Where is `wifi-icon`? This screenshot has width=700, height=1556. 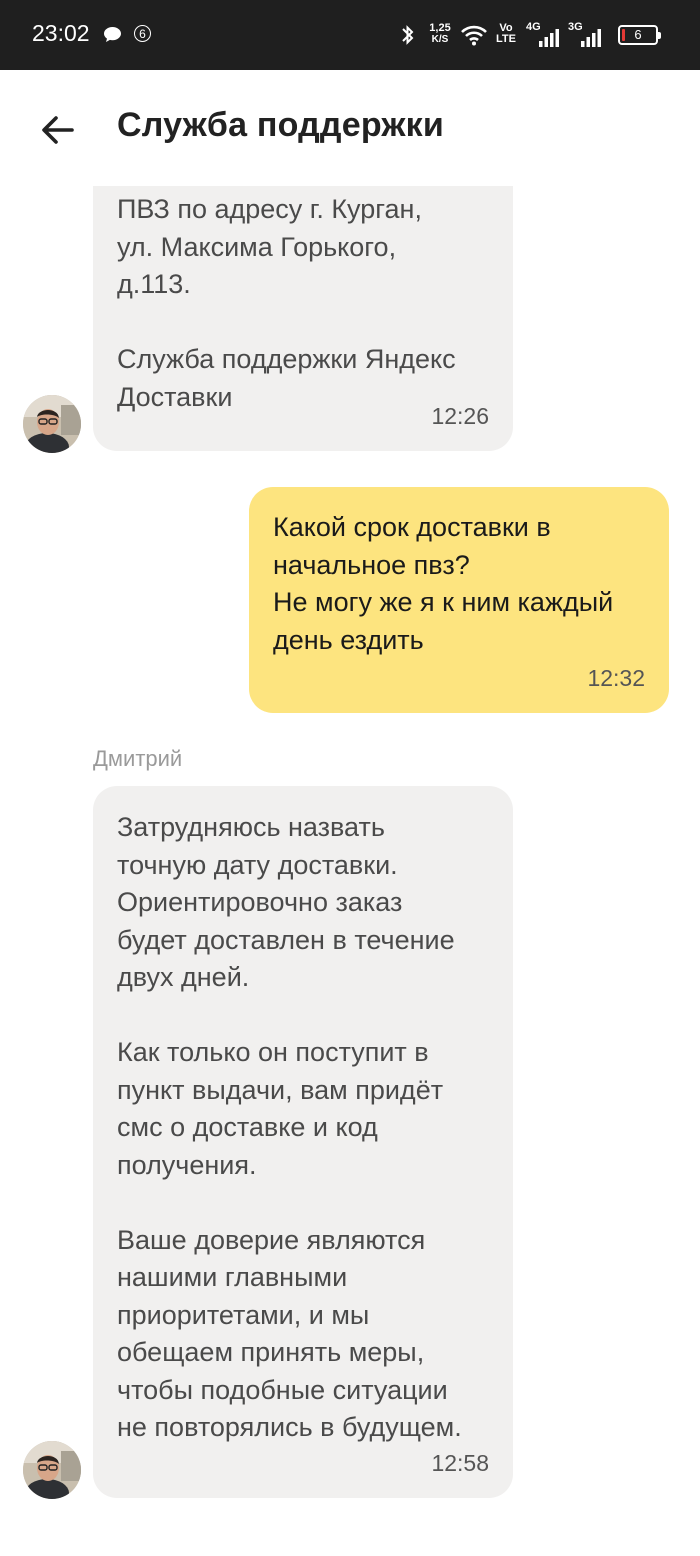 wifi-icon is located at coordinates (474, 35).